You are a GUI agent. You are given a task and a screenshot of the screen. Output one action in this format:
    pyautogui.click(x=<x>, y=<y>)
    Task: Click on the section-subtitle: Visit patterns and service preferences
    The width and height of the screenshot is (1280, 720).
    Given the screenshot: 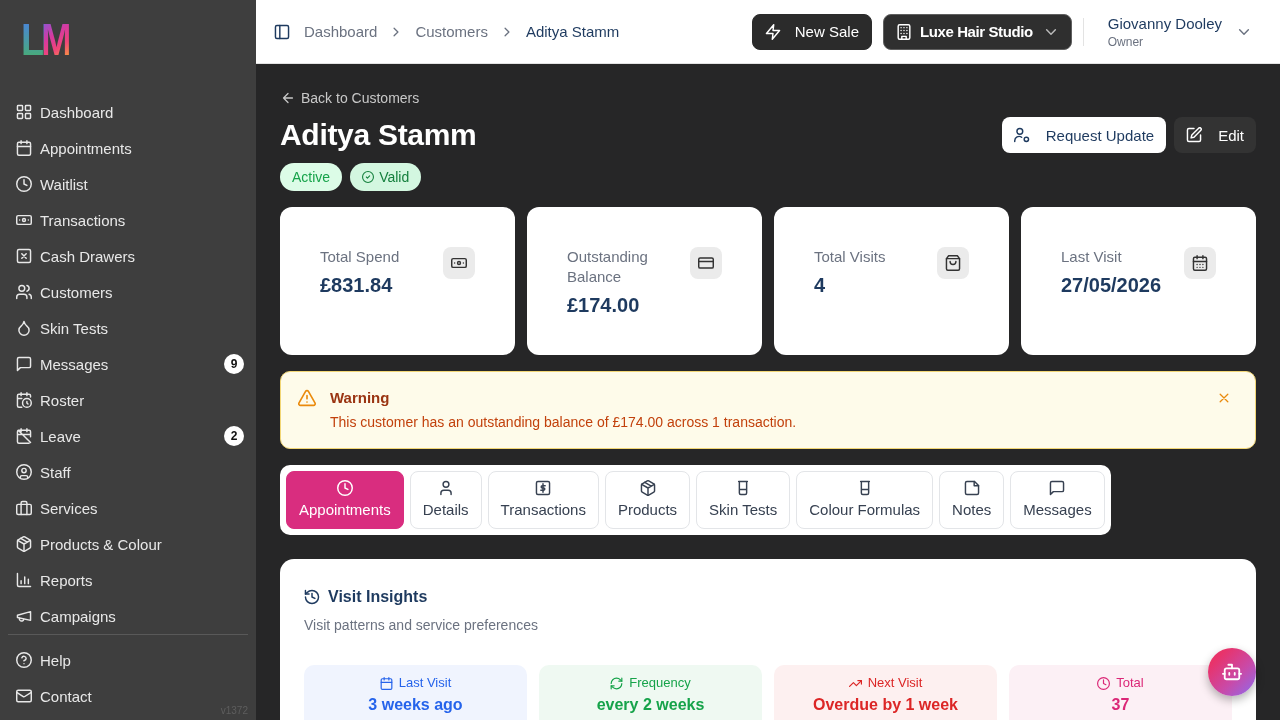 What is the action you would take?
    pyautogui.click(x=421, y=625)
    